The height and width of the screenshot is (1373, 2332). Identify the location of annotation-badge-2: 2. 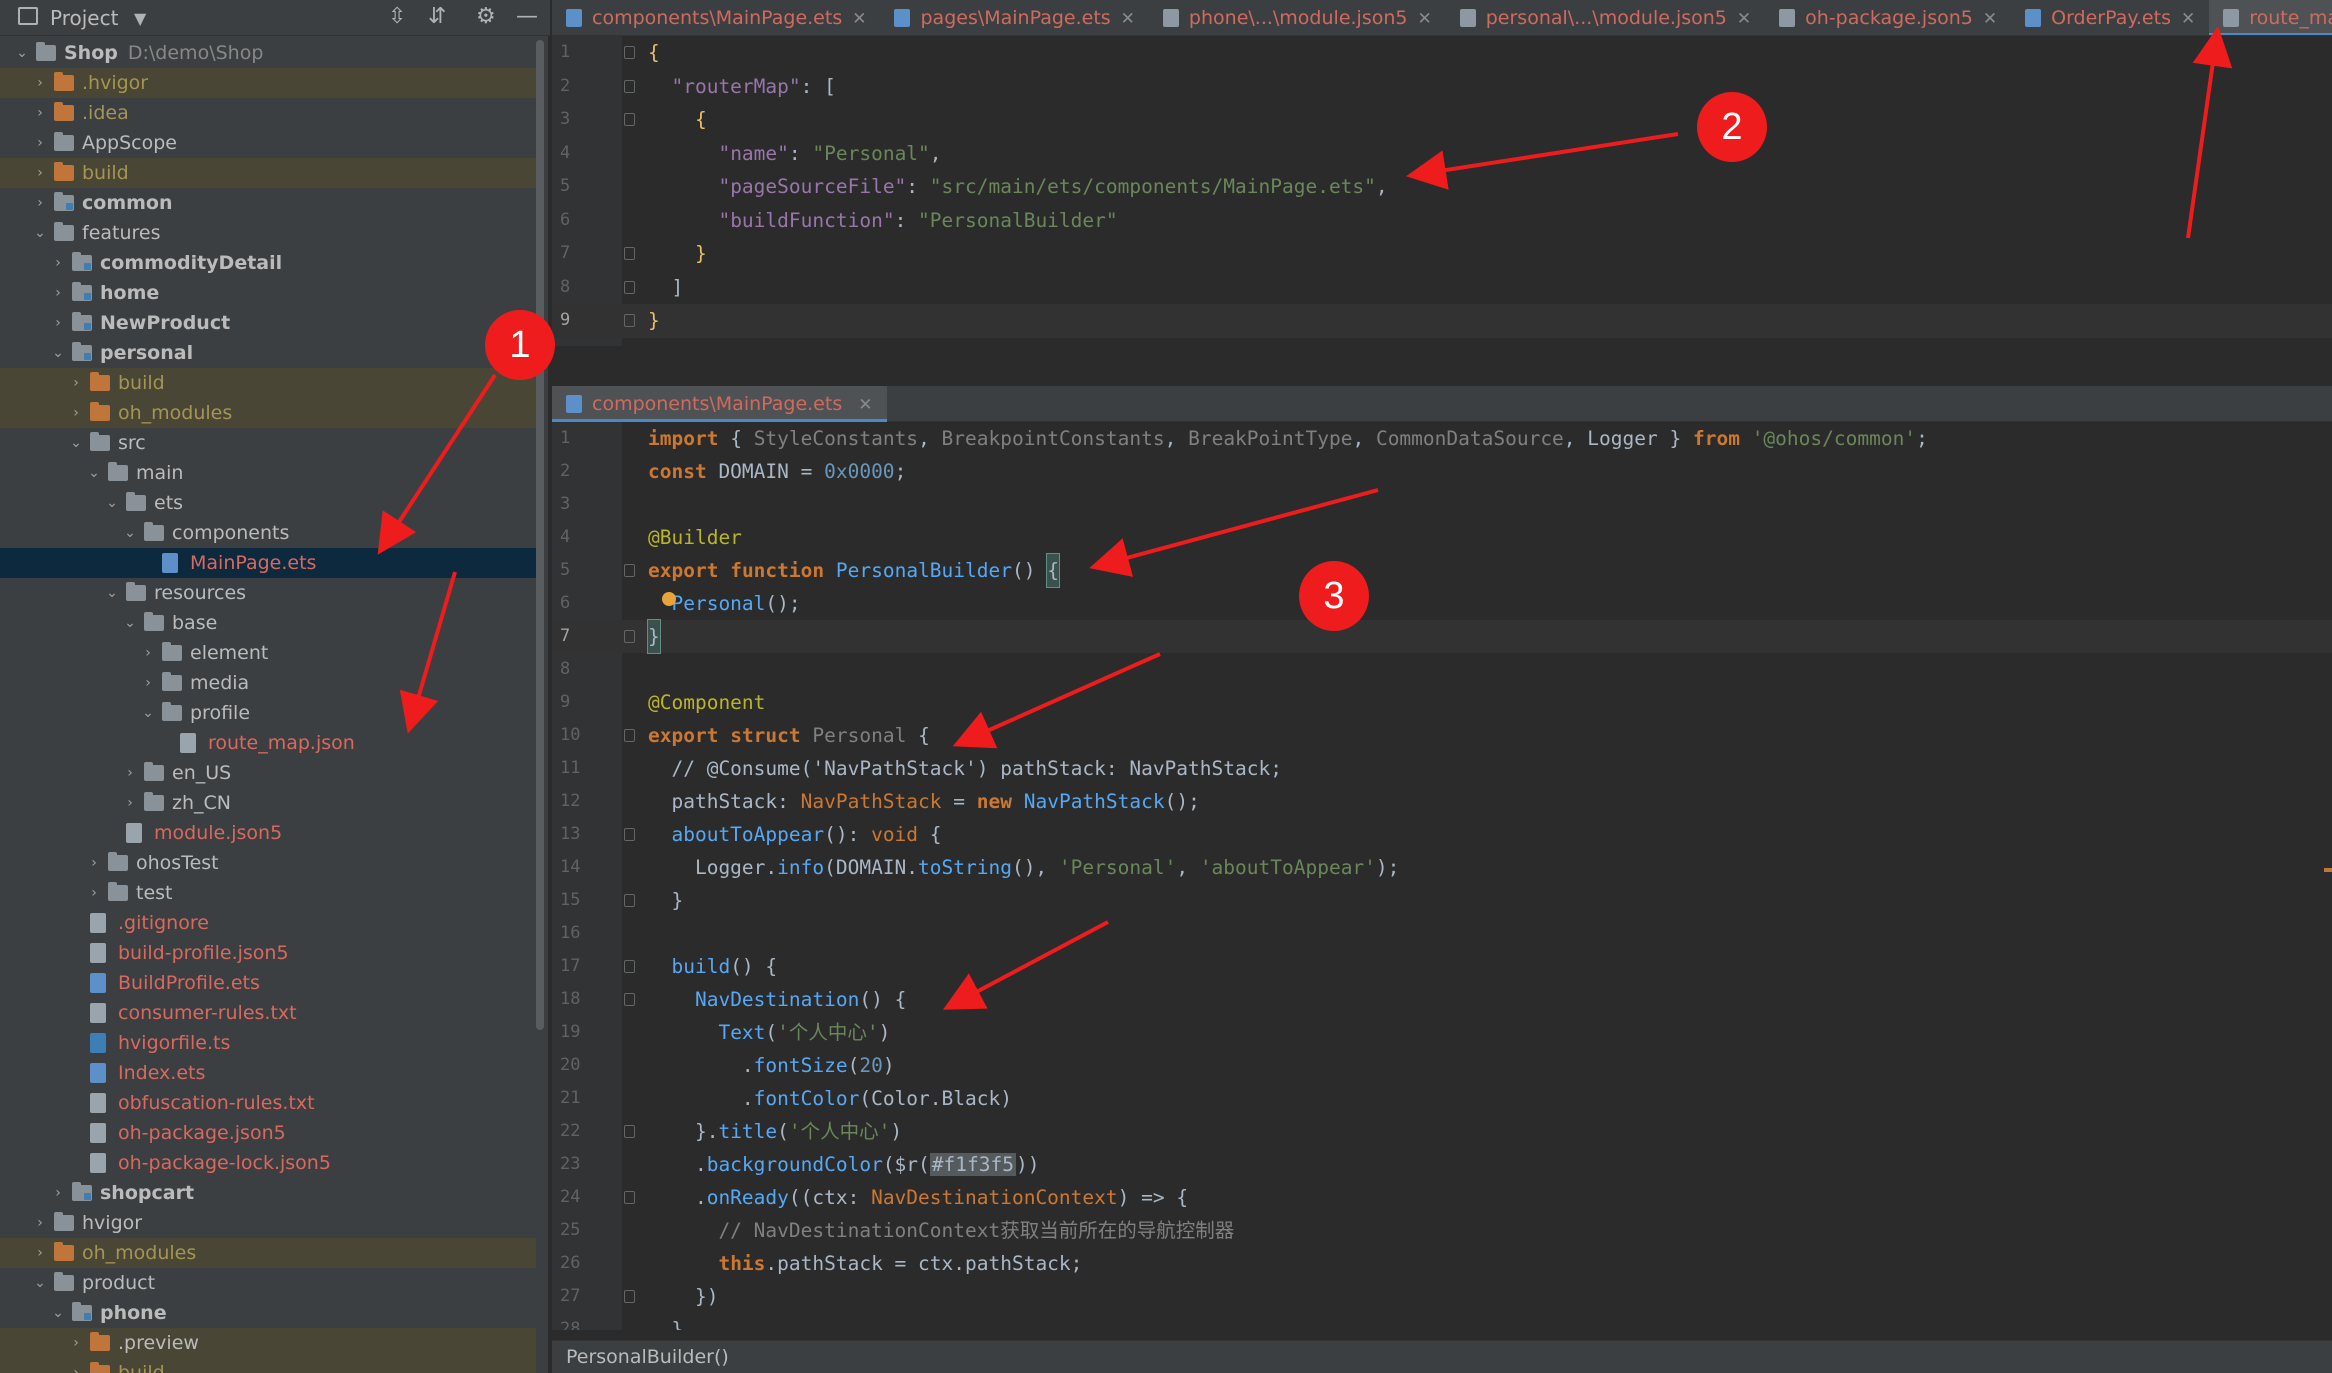
(1732, 127).